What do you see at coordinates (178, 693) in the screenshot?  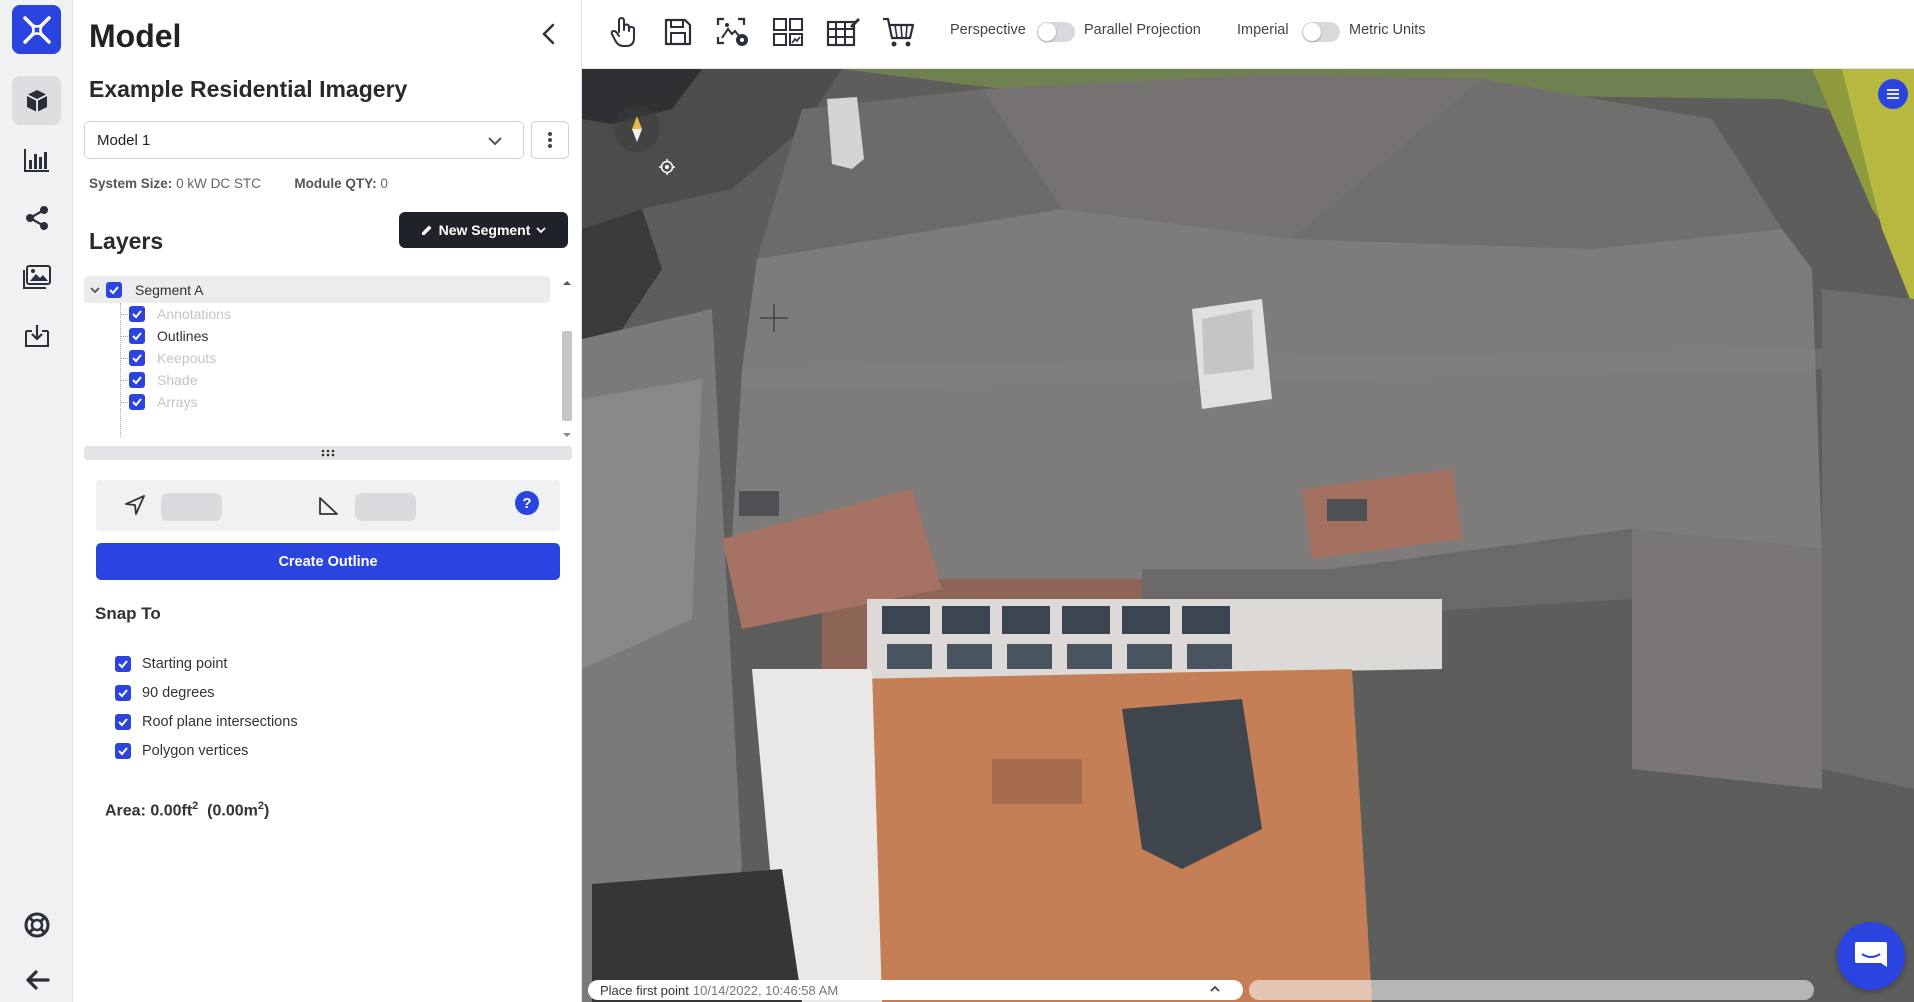 I see `snap-label: 90 degrees` at bounding box center [178, 693].